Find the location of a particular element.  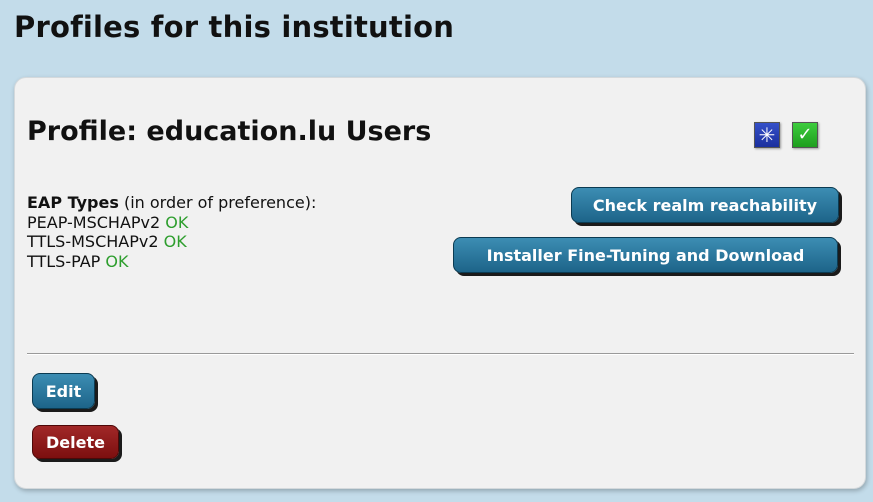

eap-types-label: EAP Types is located at coordinates (73, 202).